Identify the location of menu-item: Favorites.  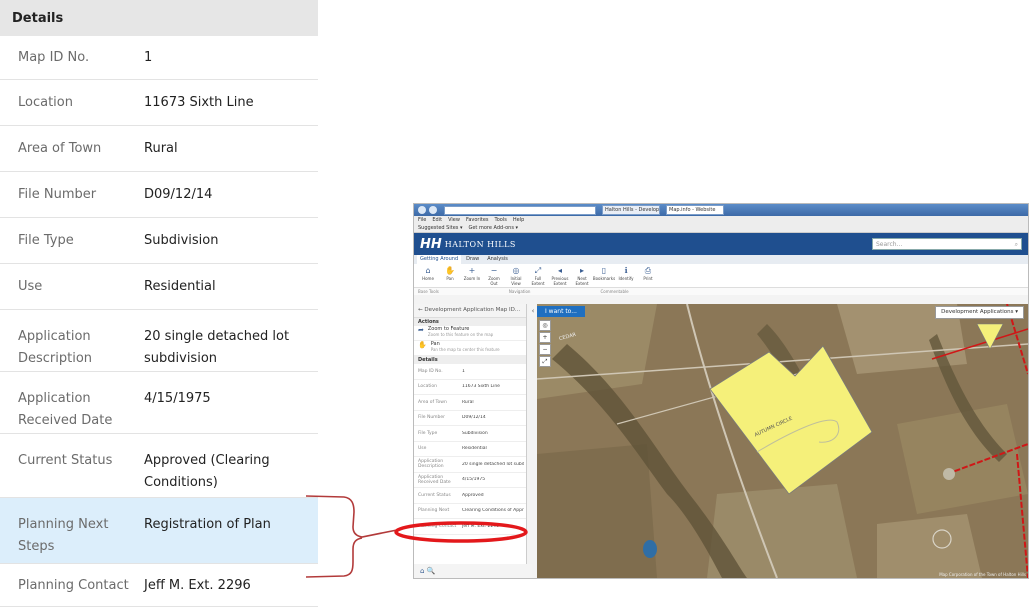
(477, 220).